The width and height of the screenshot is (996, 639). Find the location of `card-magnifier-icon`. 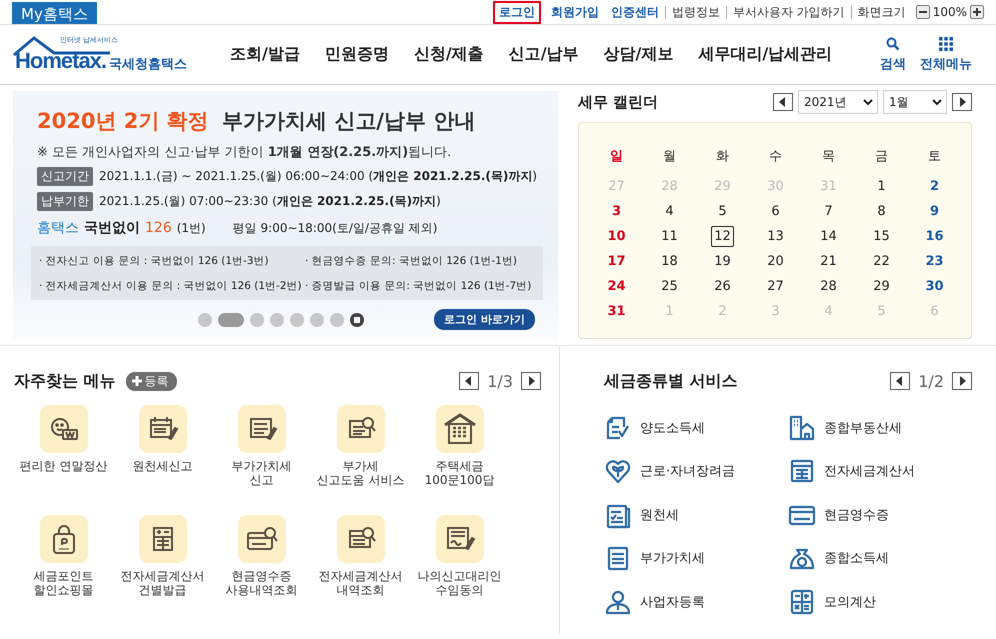

card-magnifier-icon is located at coordinates (262, 539).